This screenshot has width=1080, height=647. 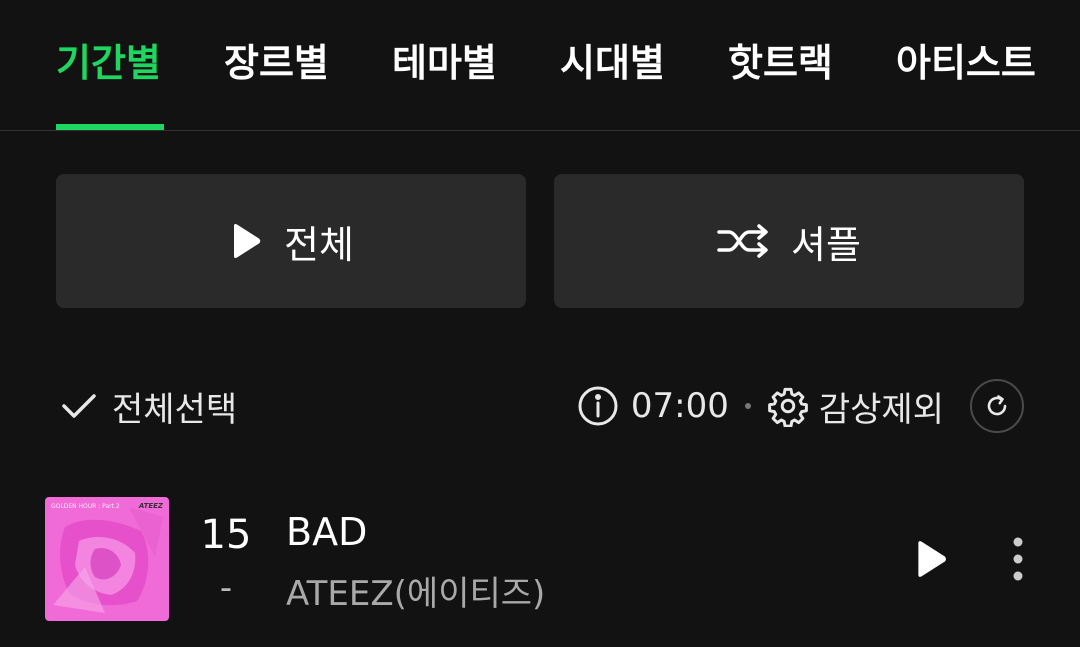 I want to click on exclude-listening-button: 감상제외, so click(x=855, y=406).